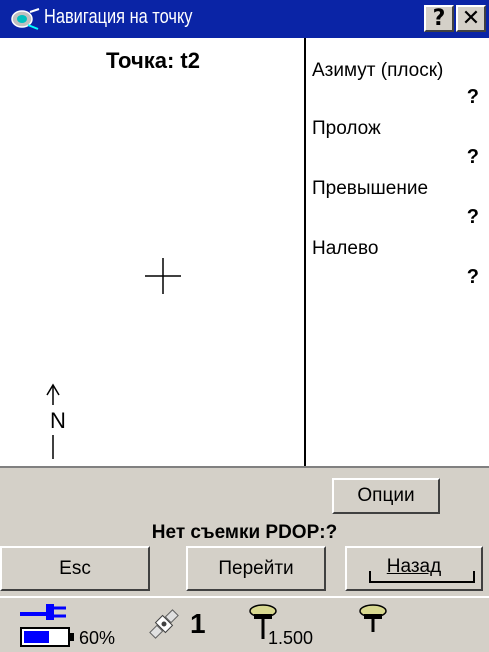 This screenshot has width=489, height=652. What do you see at coordinates (472, 157) in the screenshot?
I see `distance-value: ?` at bounding box center [472, 157].